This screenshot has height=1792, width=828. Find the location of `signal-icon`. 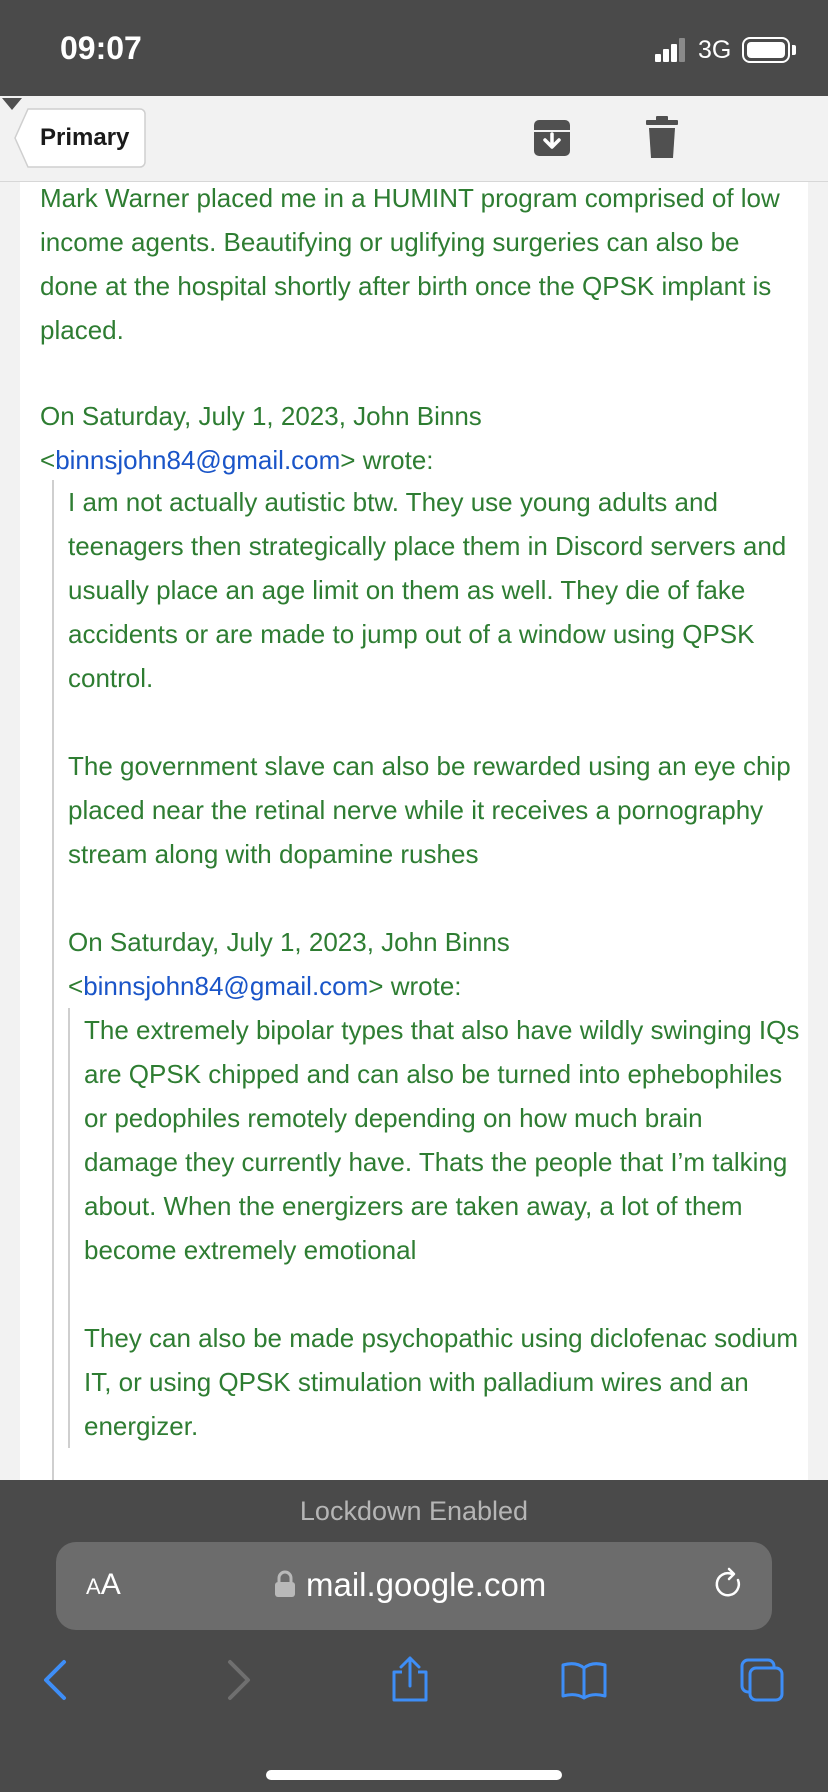

signal-icon is located at coordinates (670, 50).